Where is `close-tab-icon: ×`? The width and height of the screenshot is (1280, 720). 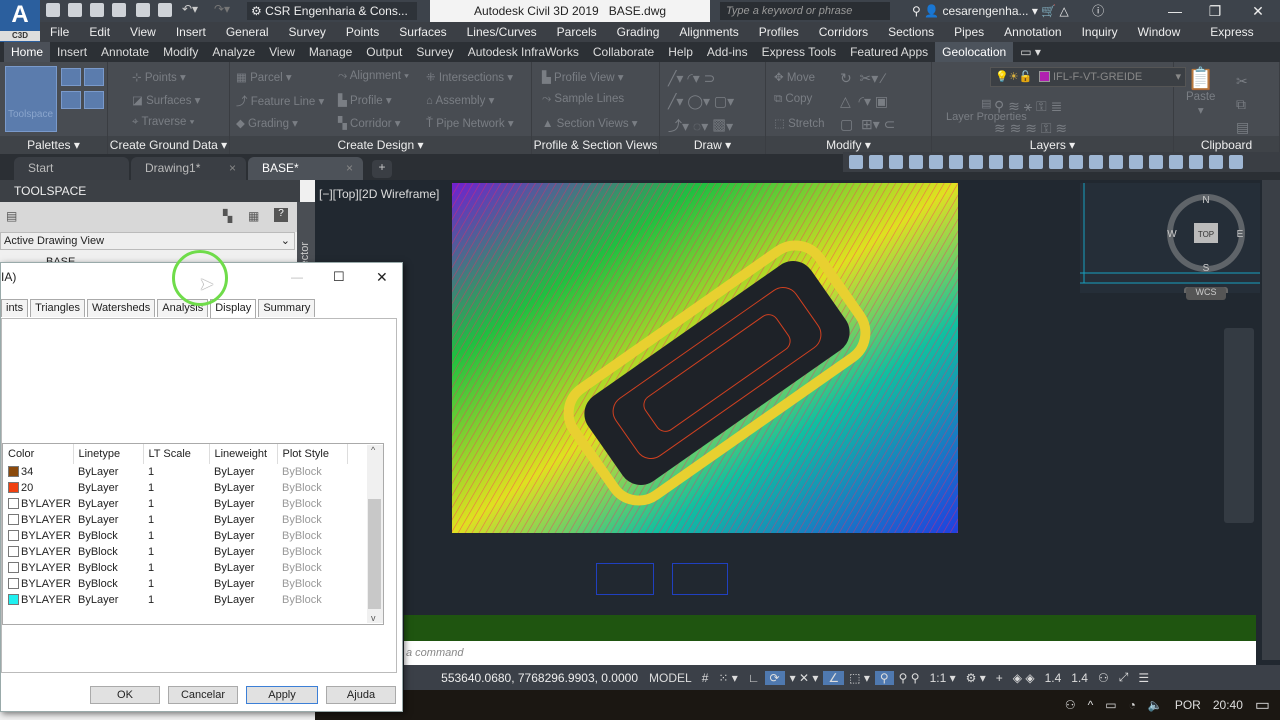 close-tab-icon: × is located at coordinates (349, 168).